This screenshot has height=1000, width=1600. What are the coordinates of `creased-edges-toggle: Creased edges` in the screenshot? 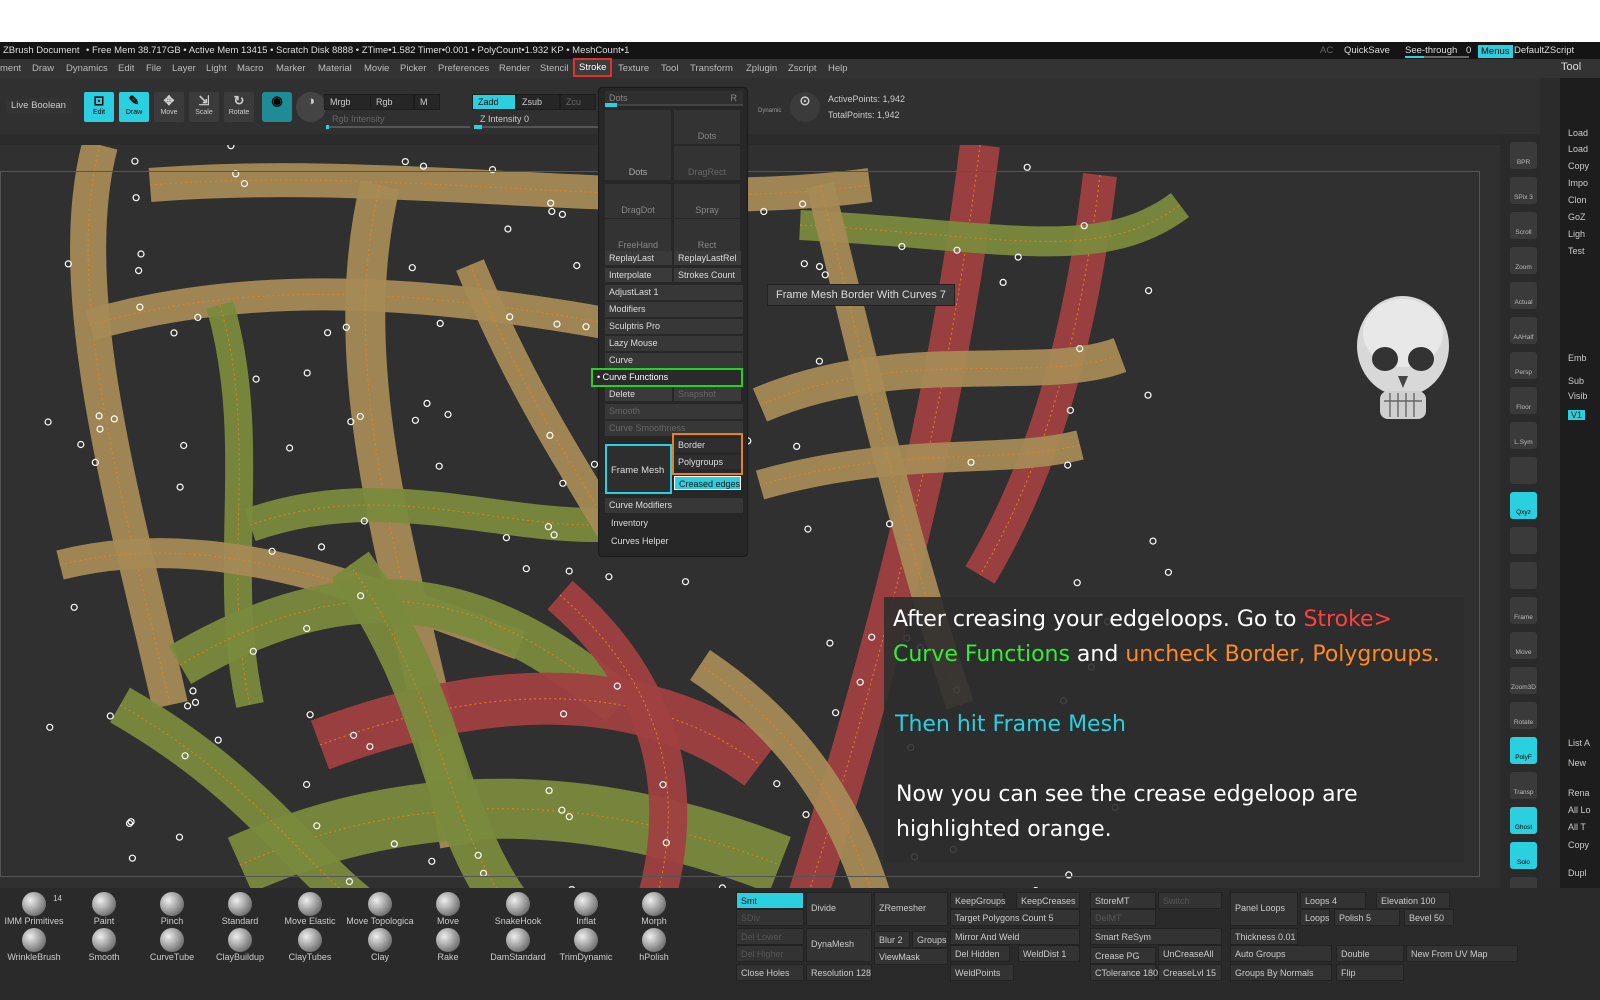 It's located at (707, 483).